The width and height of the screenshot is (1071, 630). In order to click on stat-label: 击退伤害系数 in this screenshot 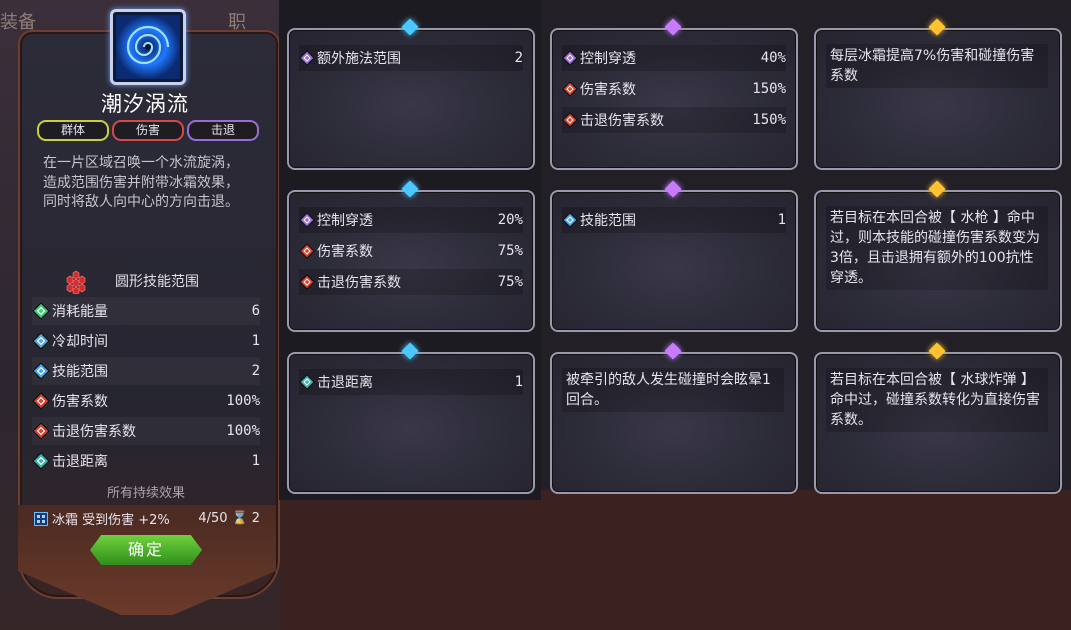, I will do `click(94, 432)`.